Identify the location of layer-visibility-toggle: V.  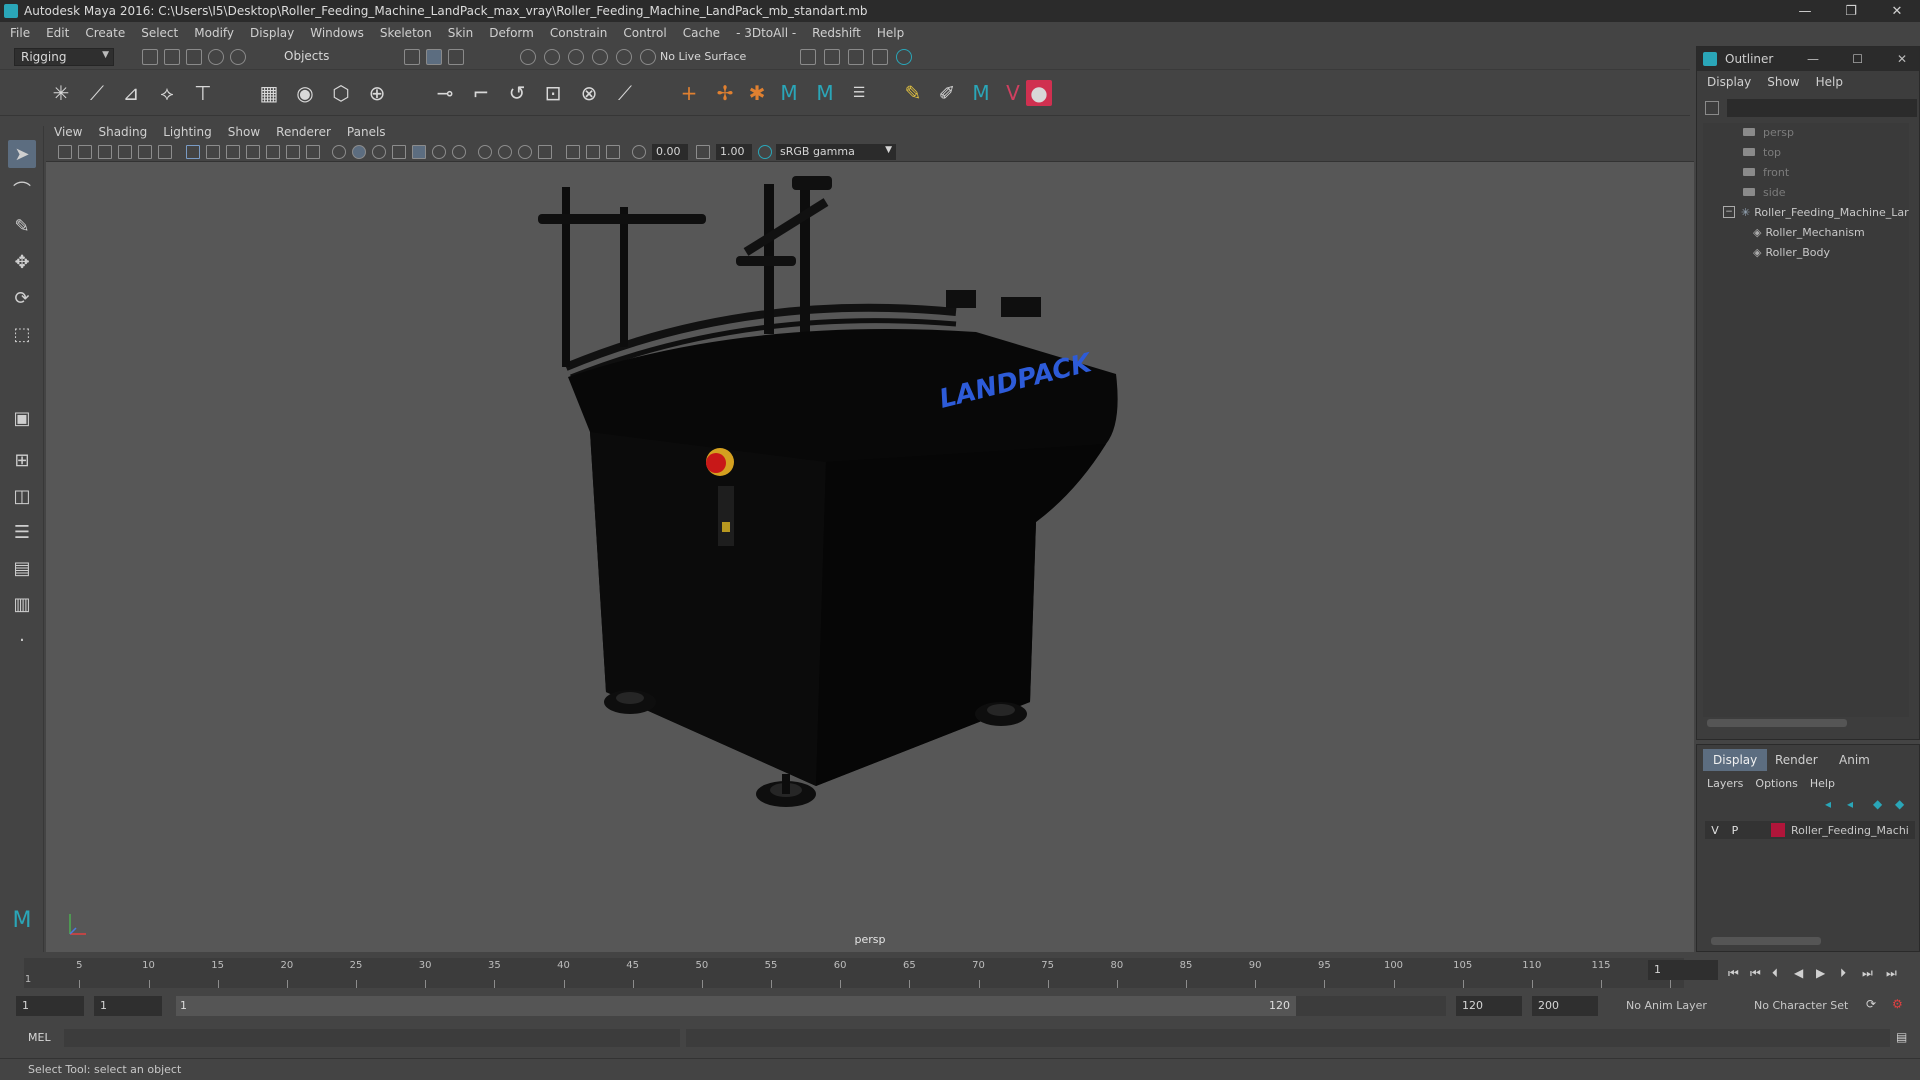
(1715, 830).